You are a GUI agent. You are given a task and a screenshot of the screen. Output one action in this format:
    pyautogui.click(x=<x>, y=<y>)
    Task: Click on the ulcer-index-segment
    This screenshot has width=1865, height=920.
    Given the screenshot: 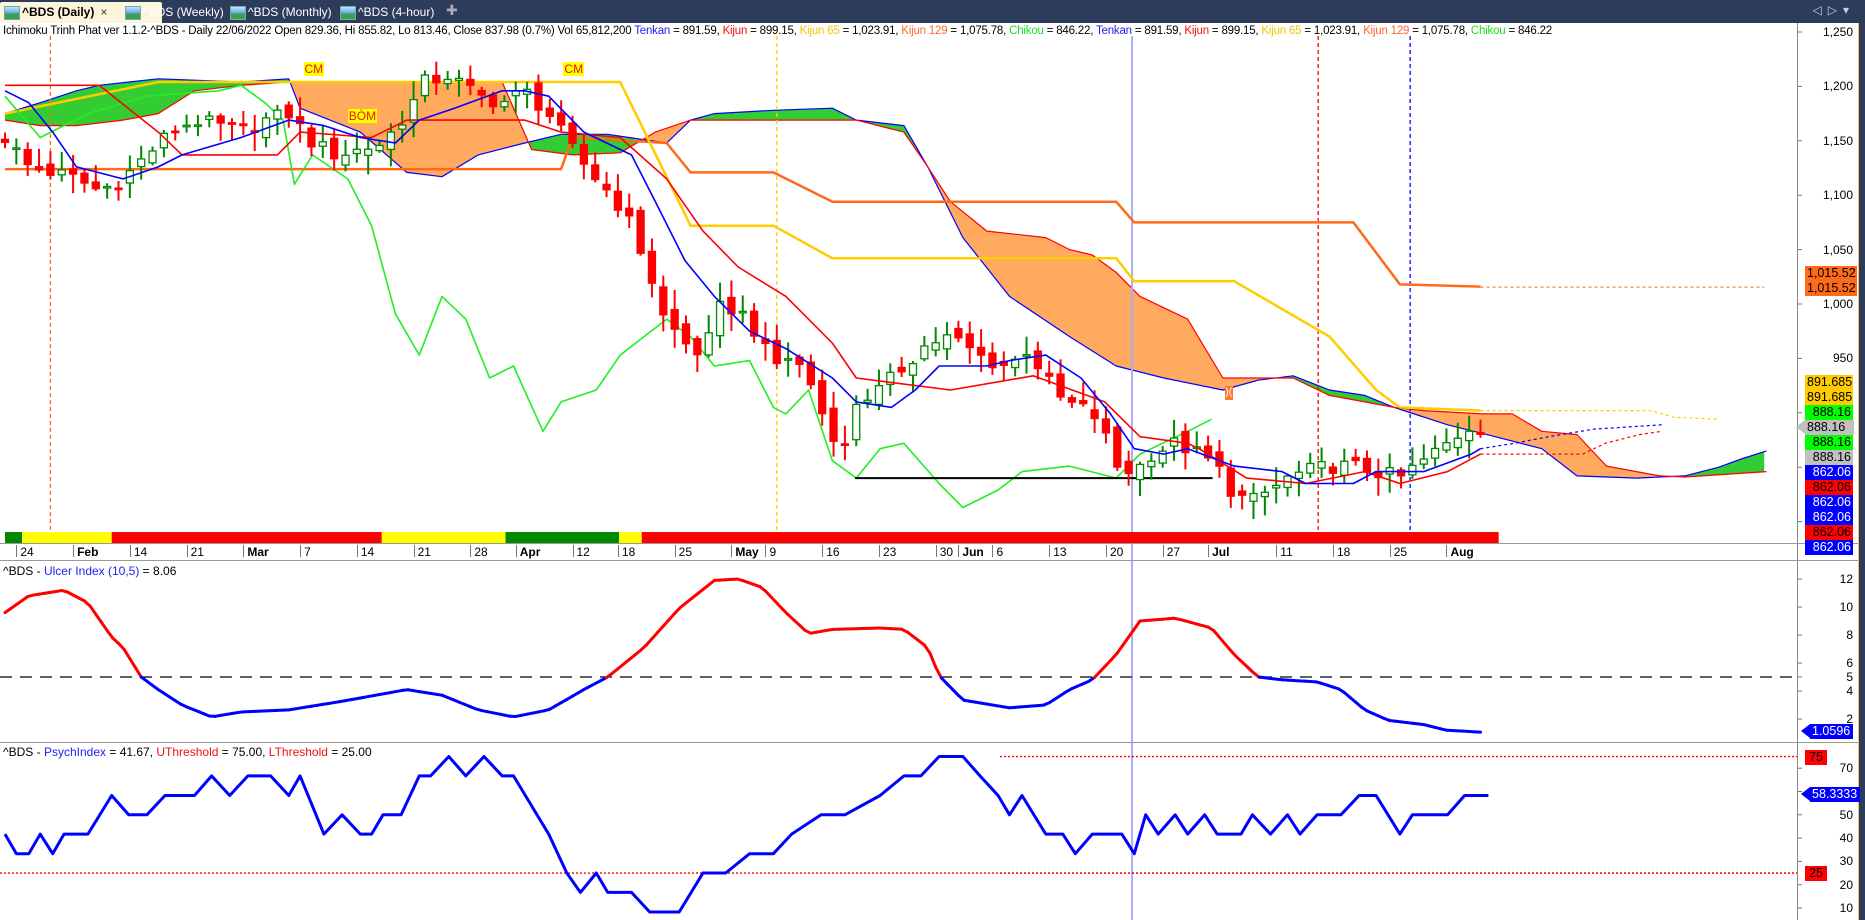 What is the action you would take?
    pyautogui.click(x=938, y=672)
    